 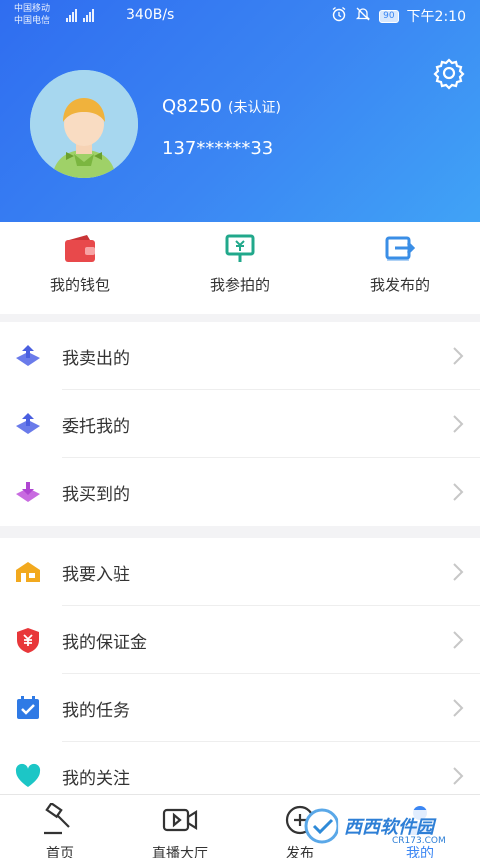 I want to click on menu-item-label: 我的任务, so click(x=96, y=711).